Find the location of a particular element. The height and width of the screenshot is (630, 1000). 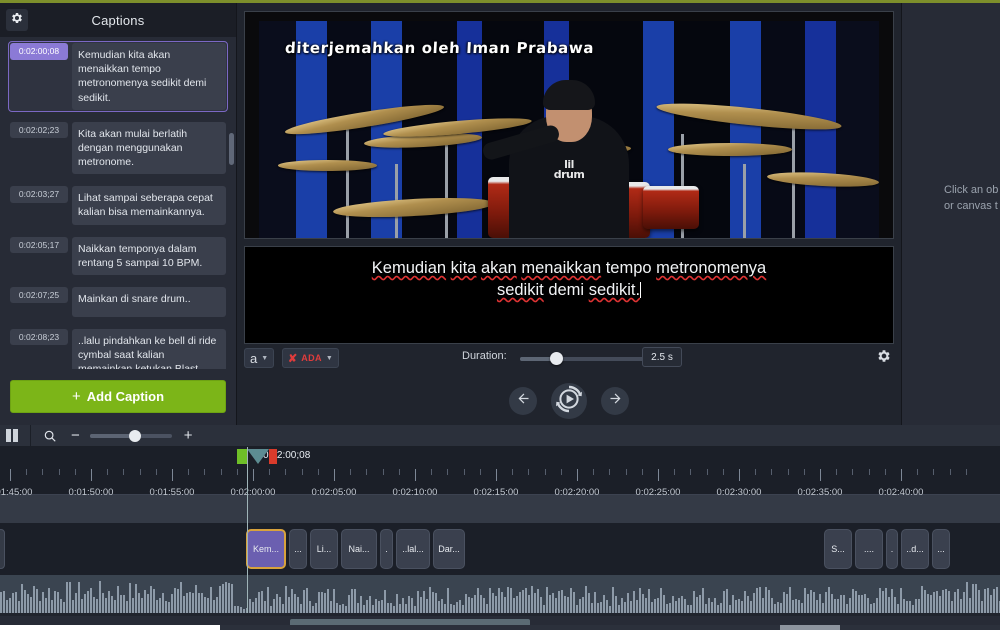

caption-row: 0:02:07;25 Mainkan di snare drum.. is located at coordinates (118, 302).